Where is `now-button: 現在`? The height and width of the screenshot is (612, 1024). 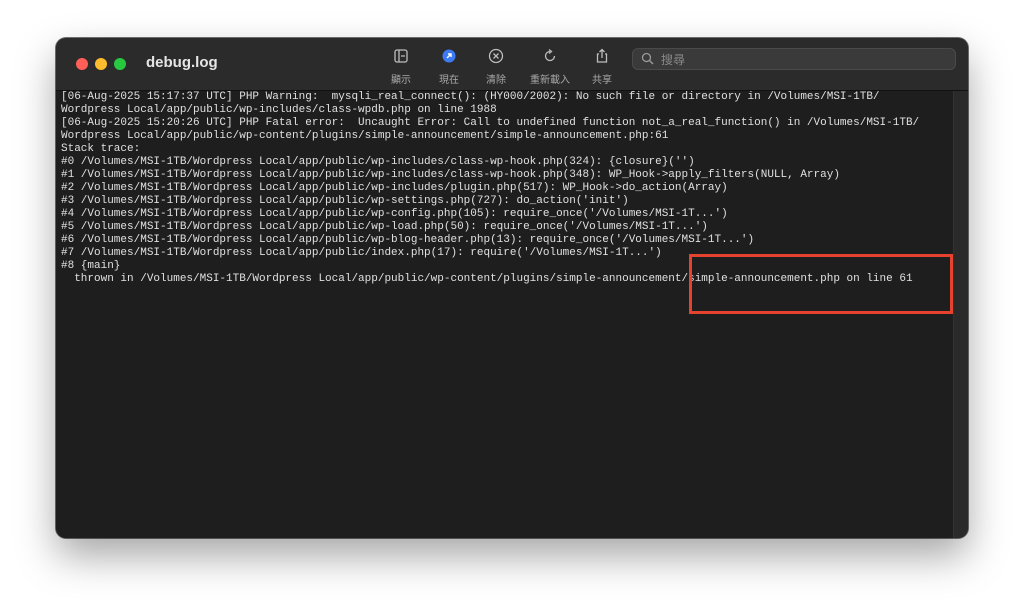 now-button: 現在 is located at coordinates (449, 67).